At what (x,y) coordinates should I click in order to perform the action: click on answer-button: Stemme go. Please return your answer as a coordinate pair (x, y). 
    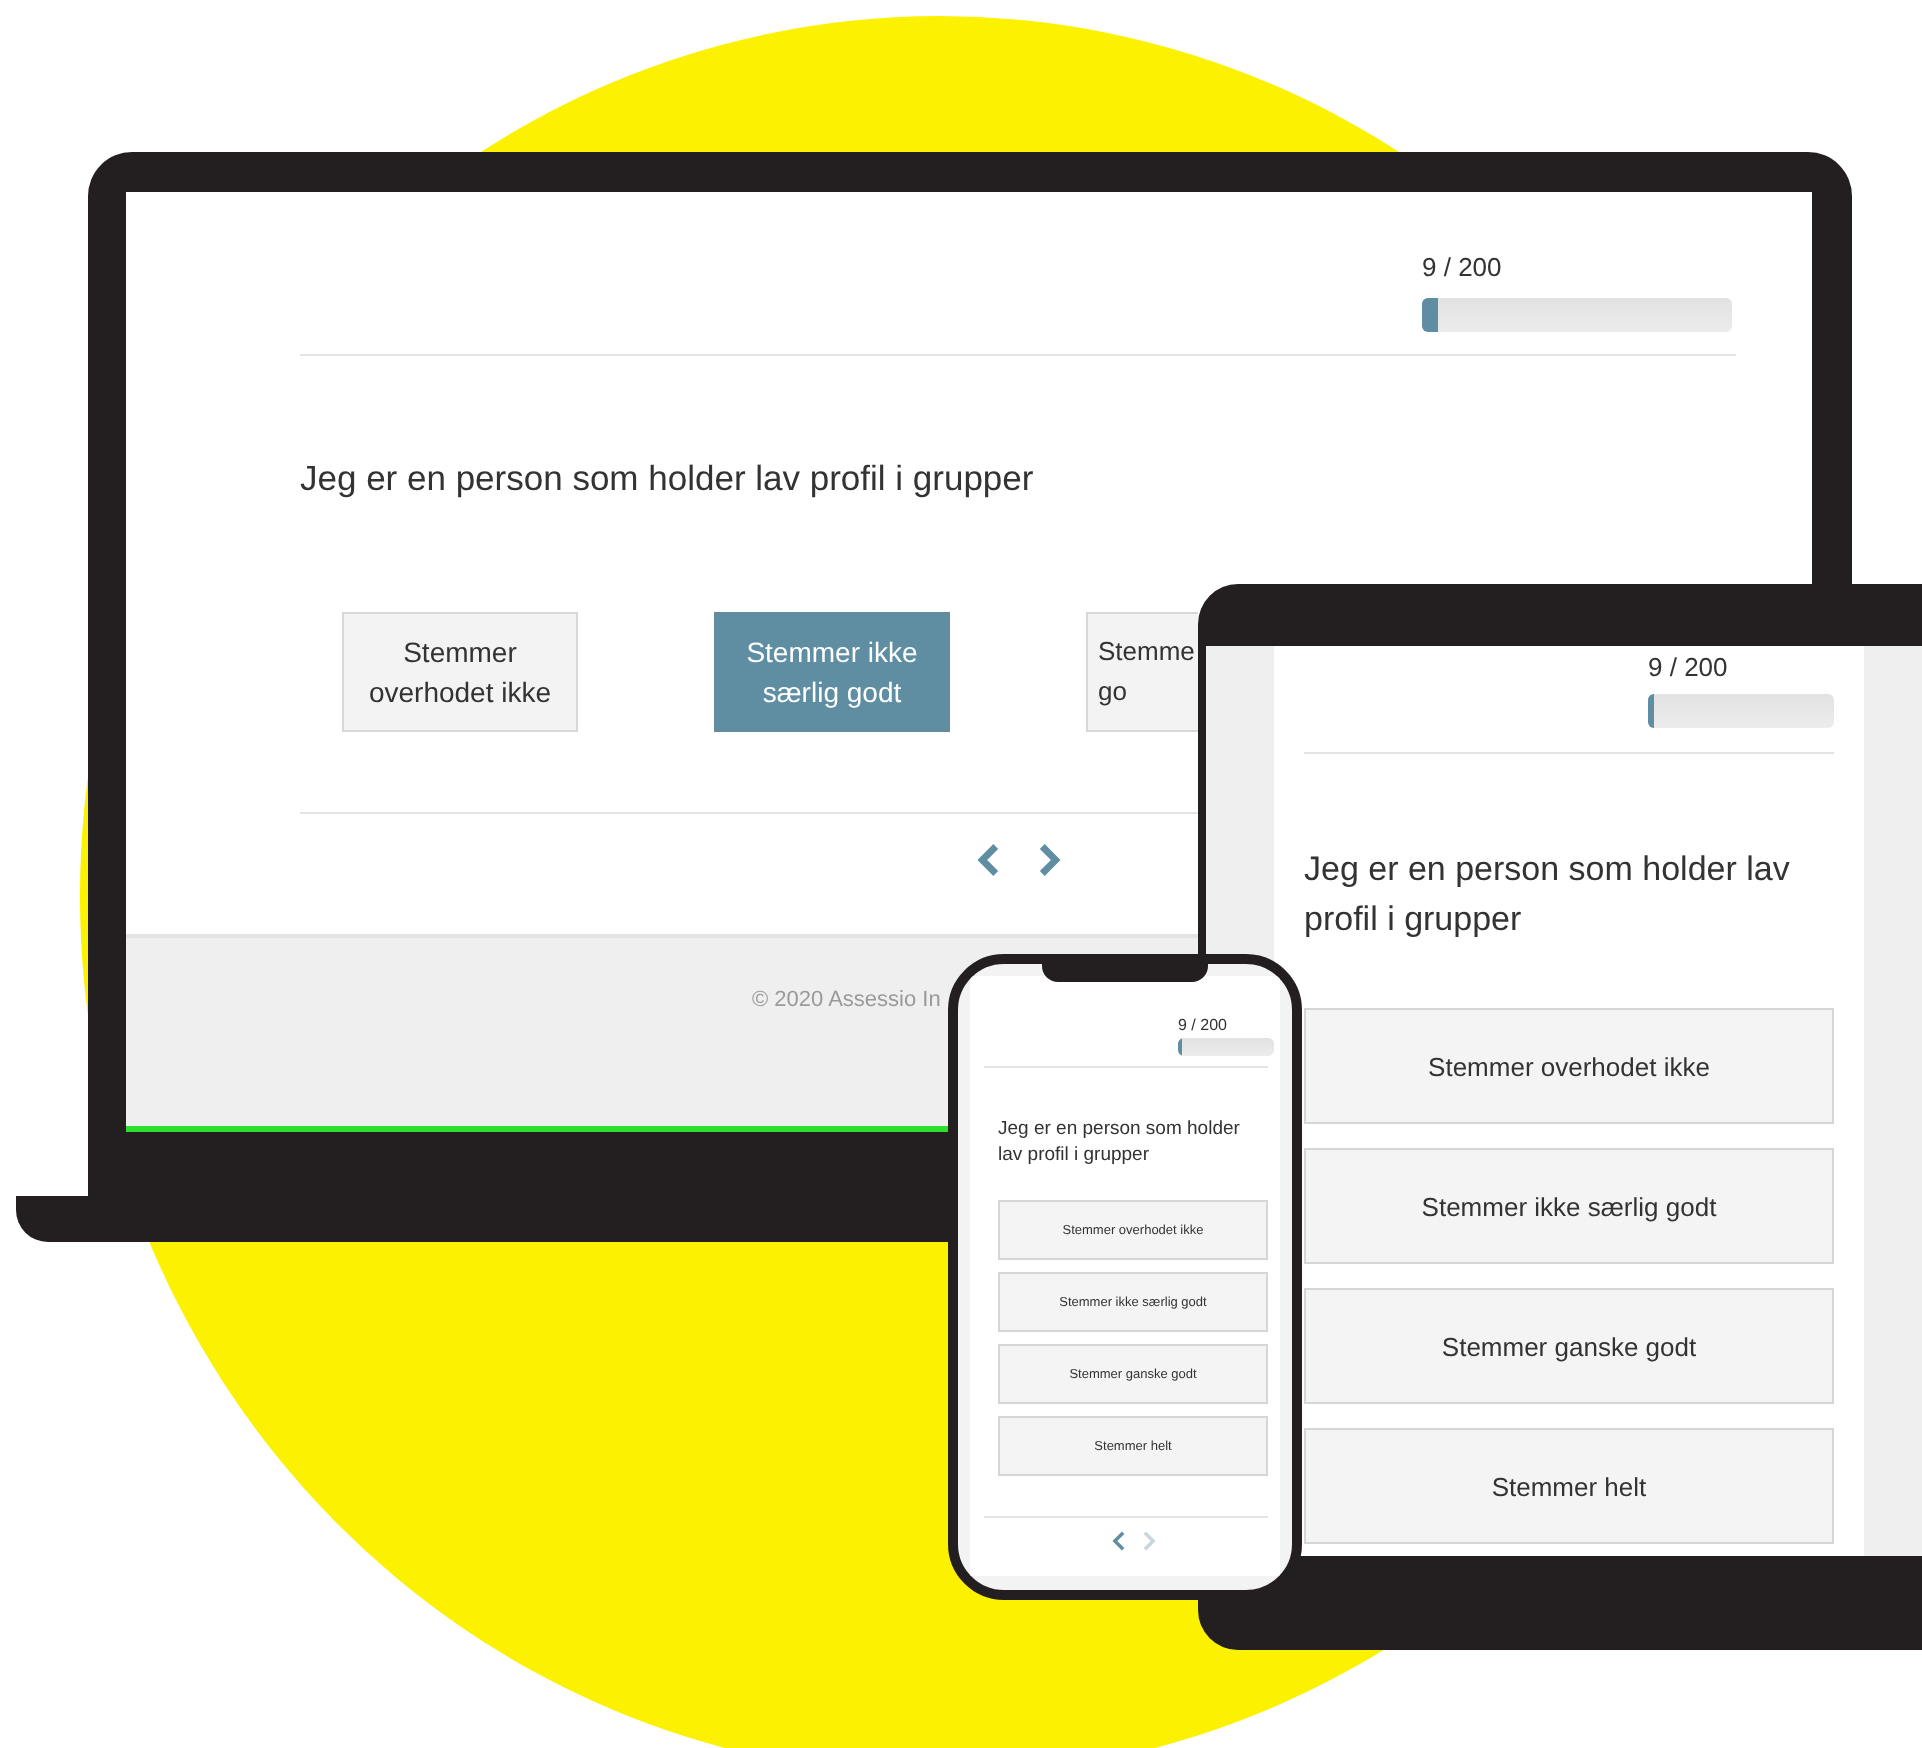
    Looking at the image, I should click on (1142, 672).